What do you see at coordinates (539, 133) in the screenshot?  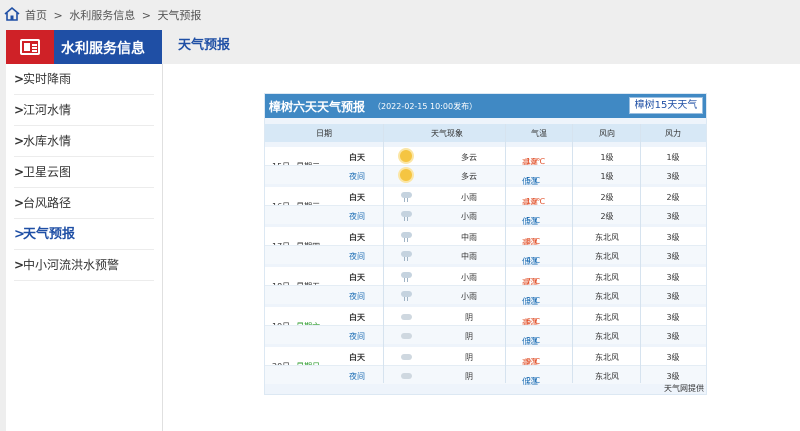 I see `col-temp: 气温` at bounding box center [539, 133].